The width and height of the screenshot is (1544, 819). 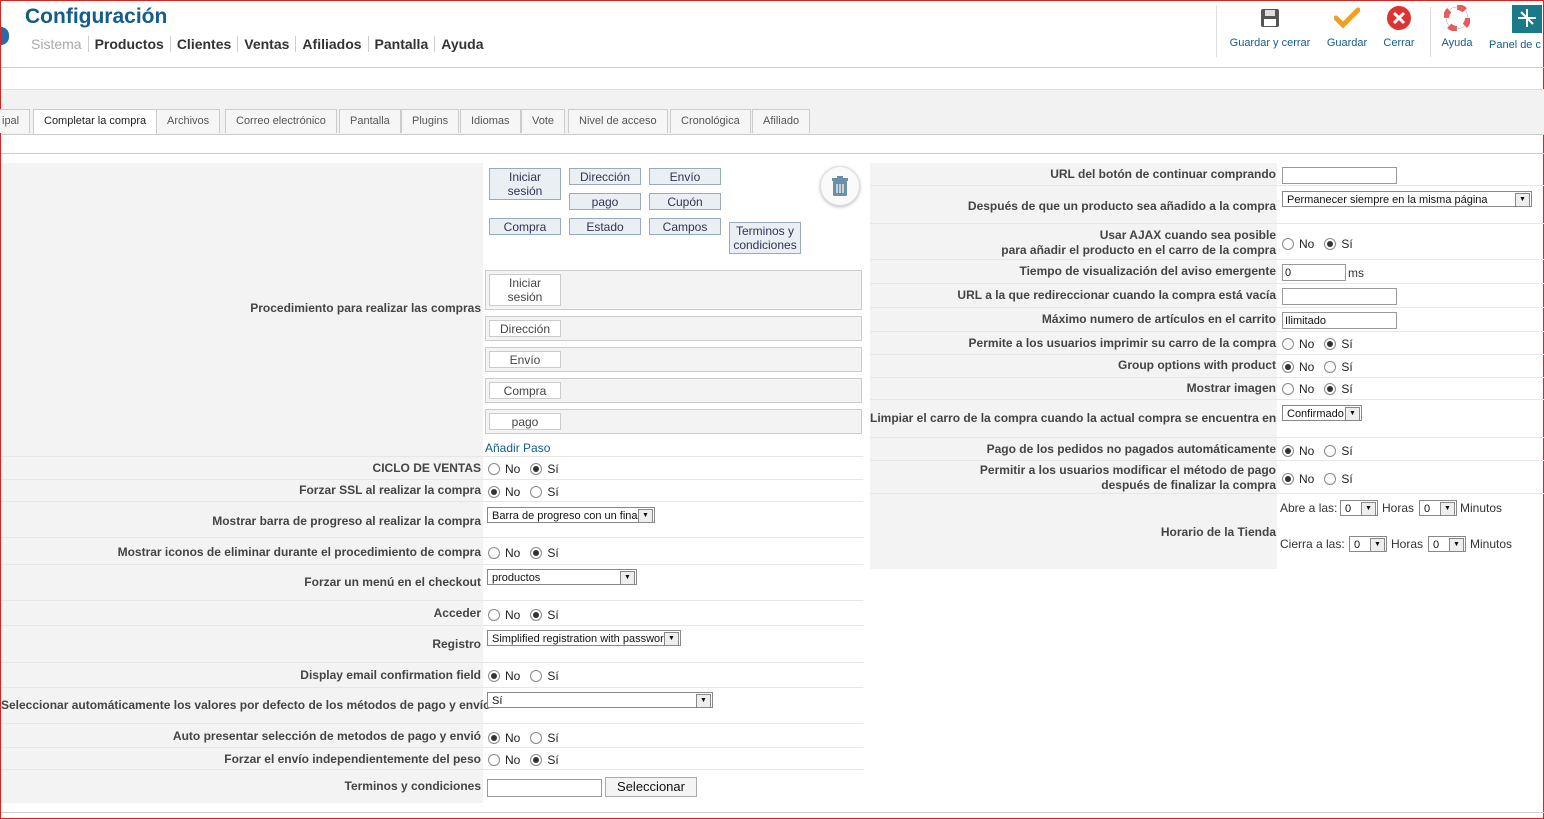 What do you see at coordinates (525, 328) in the screenshot?
I see `lane-chip-direccion: Dirección` at bounding box center [525, 328].